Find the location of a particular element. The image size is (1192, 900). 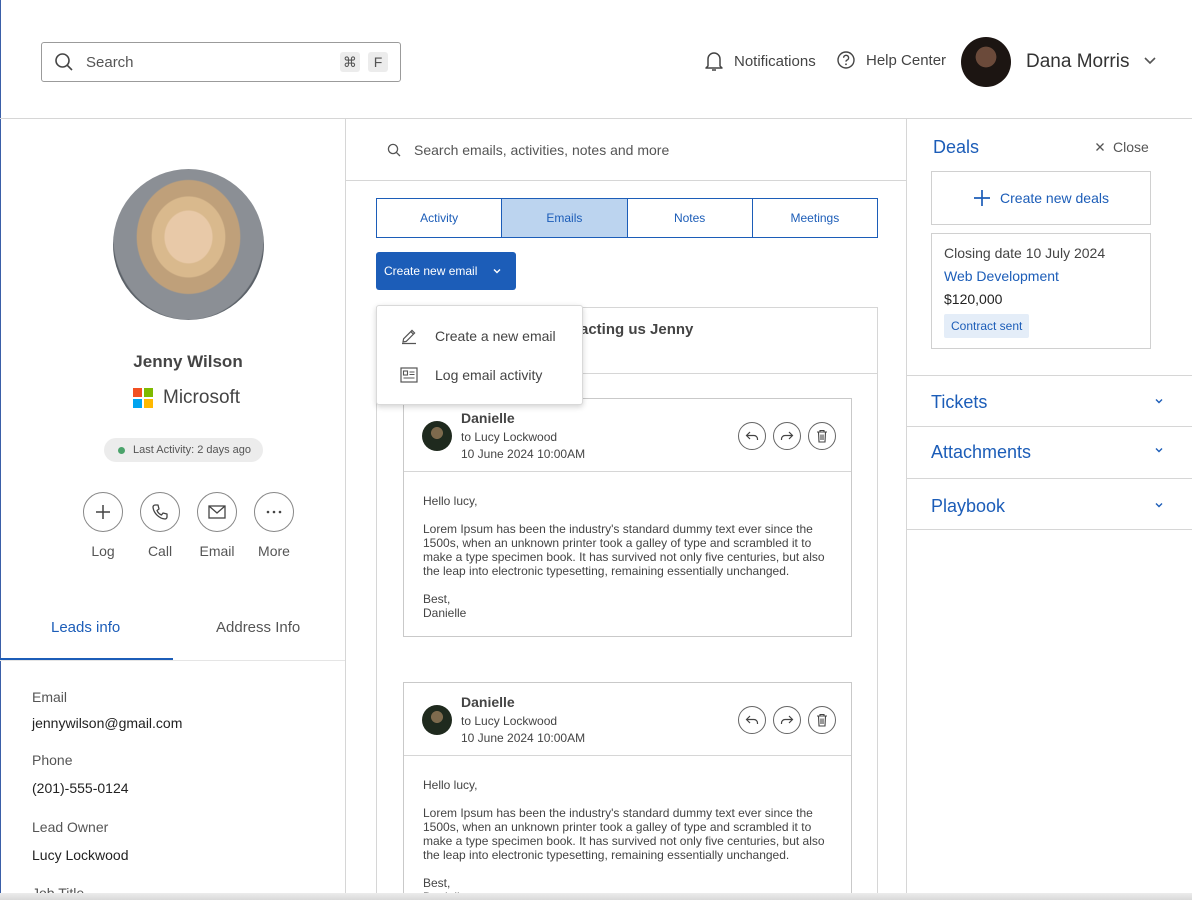

email-action-label: Email is located at coordinates (217, 551).